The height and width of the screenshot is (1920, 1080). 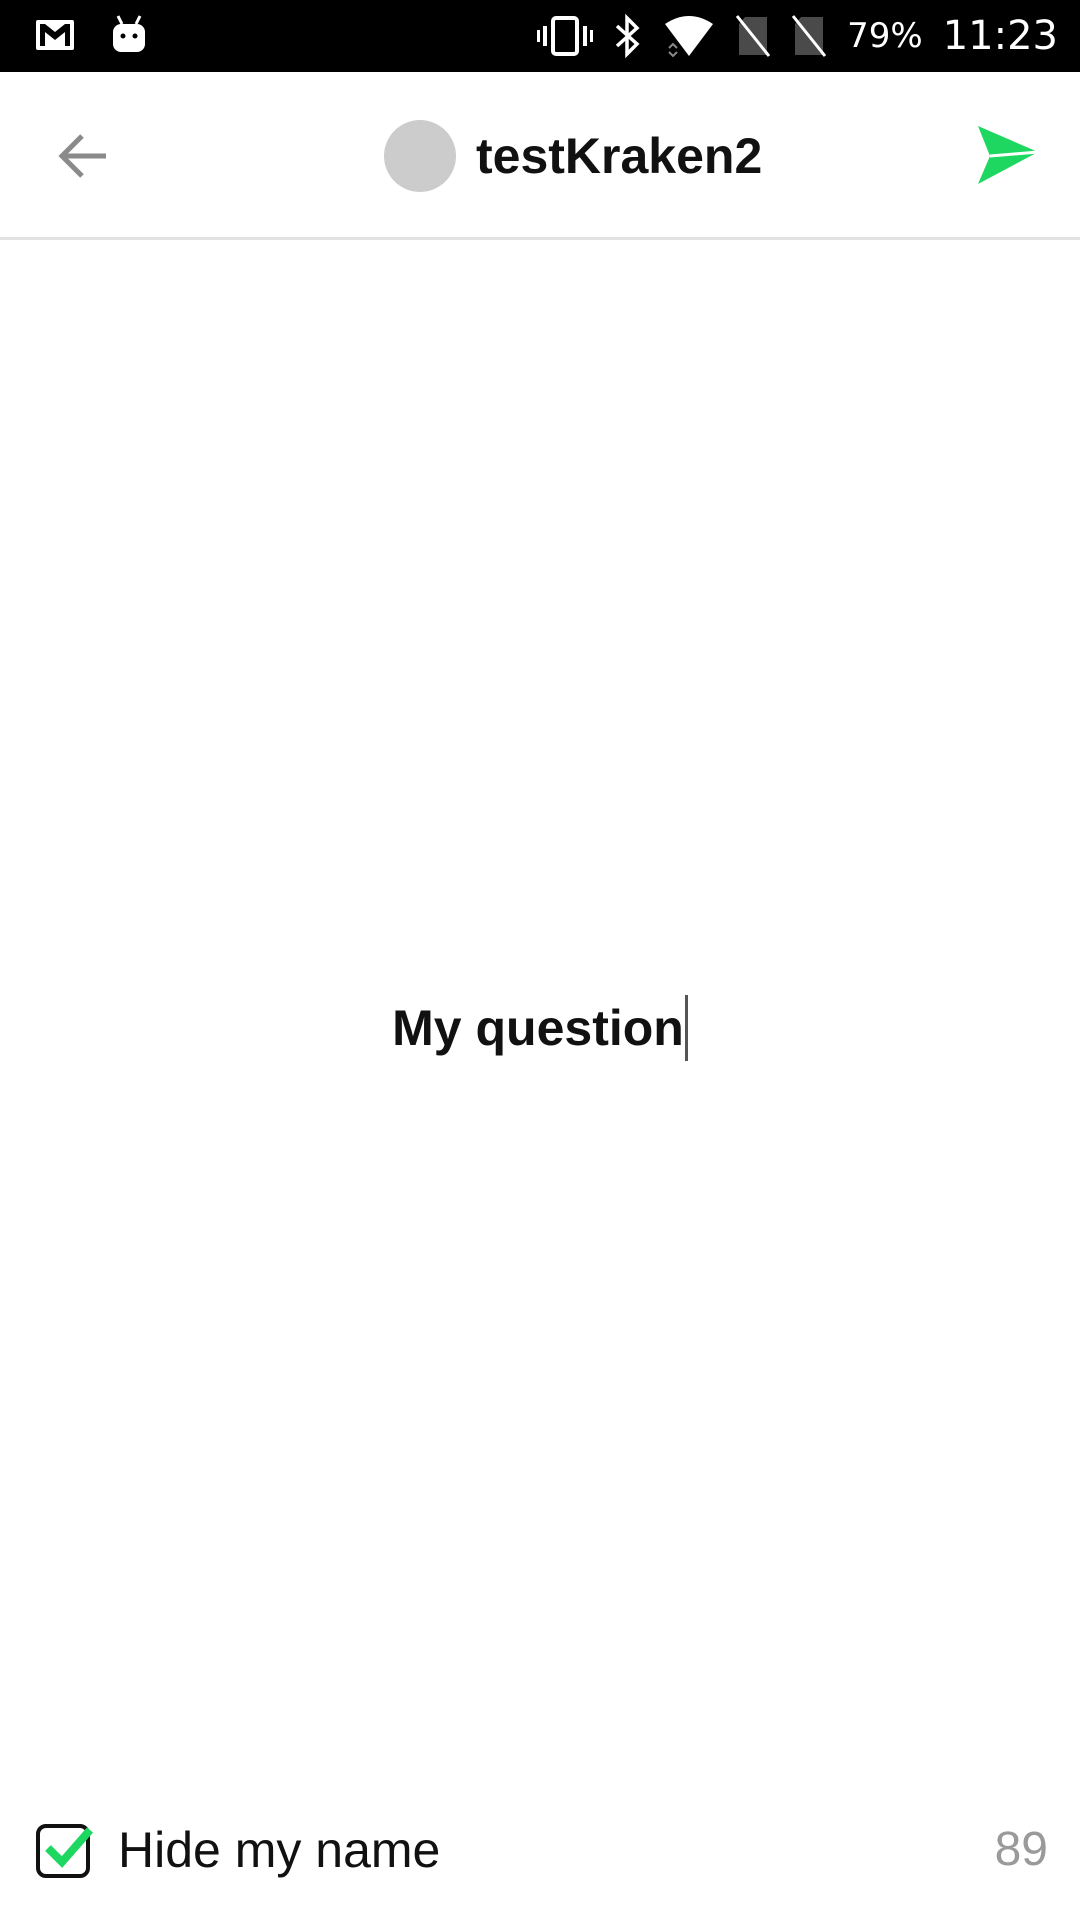 I want to click on vibrate-icon, so click(x=565, y=36).